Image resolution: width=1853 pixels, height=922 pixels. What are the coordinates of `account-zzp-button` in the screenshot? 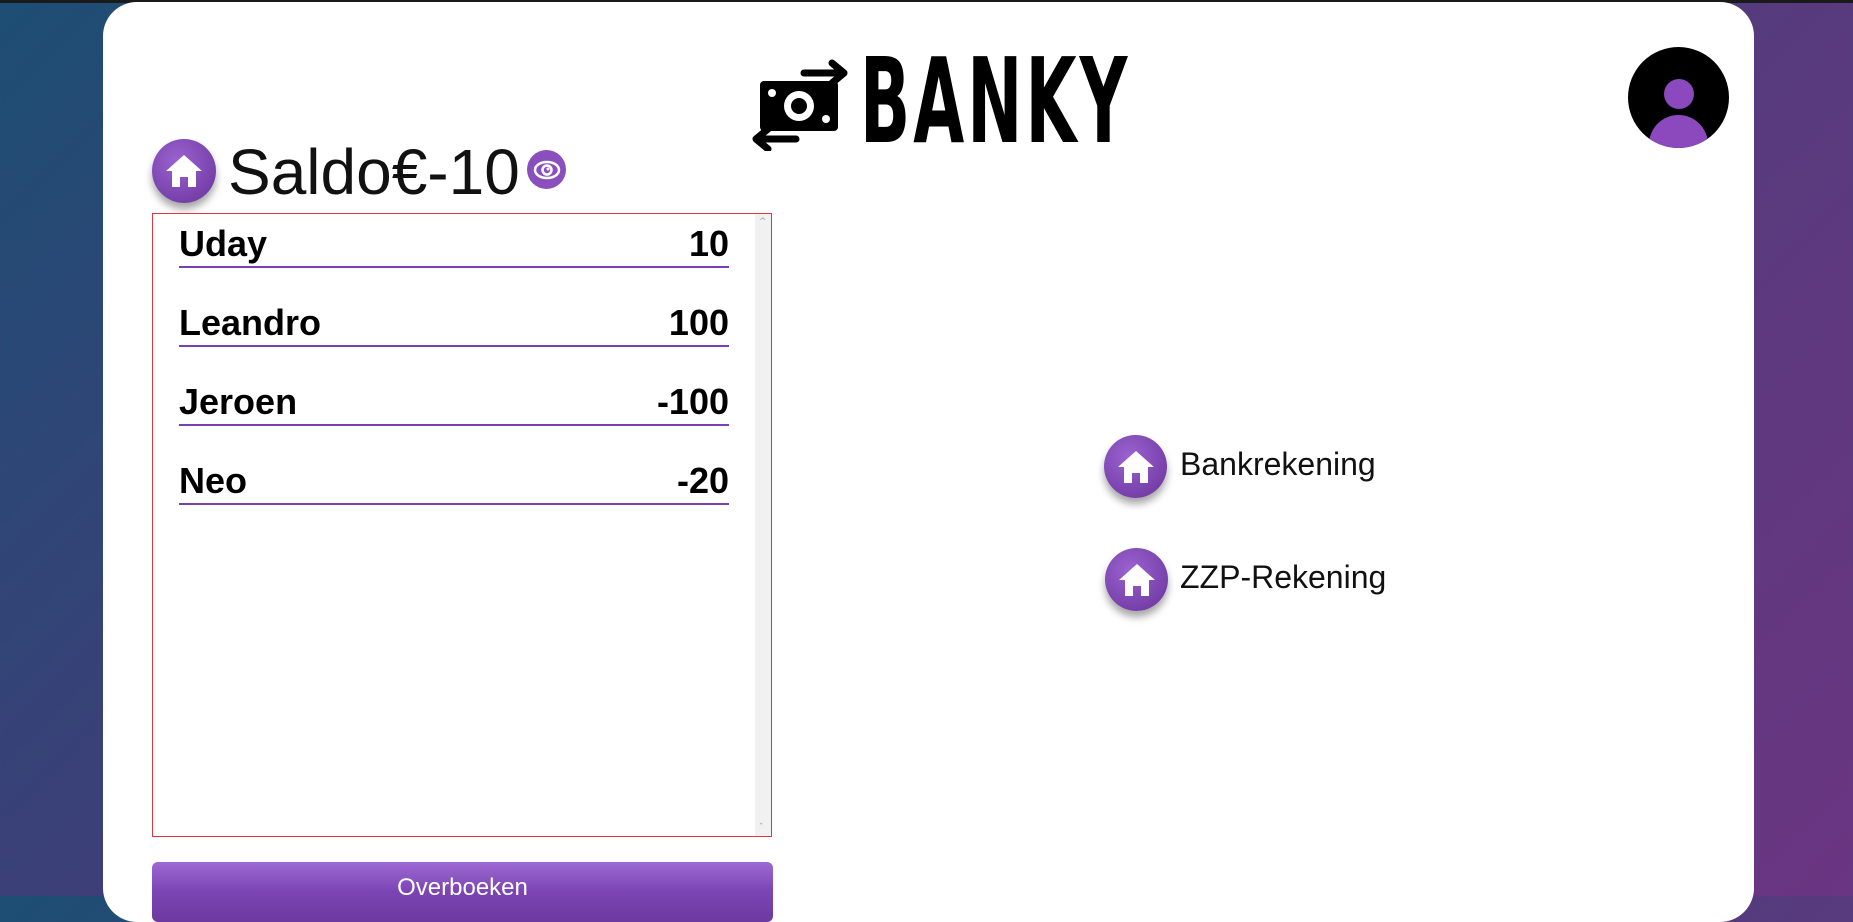 It's located at (1136, 579).